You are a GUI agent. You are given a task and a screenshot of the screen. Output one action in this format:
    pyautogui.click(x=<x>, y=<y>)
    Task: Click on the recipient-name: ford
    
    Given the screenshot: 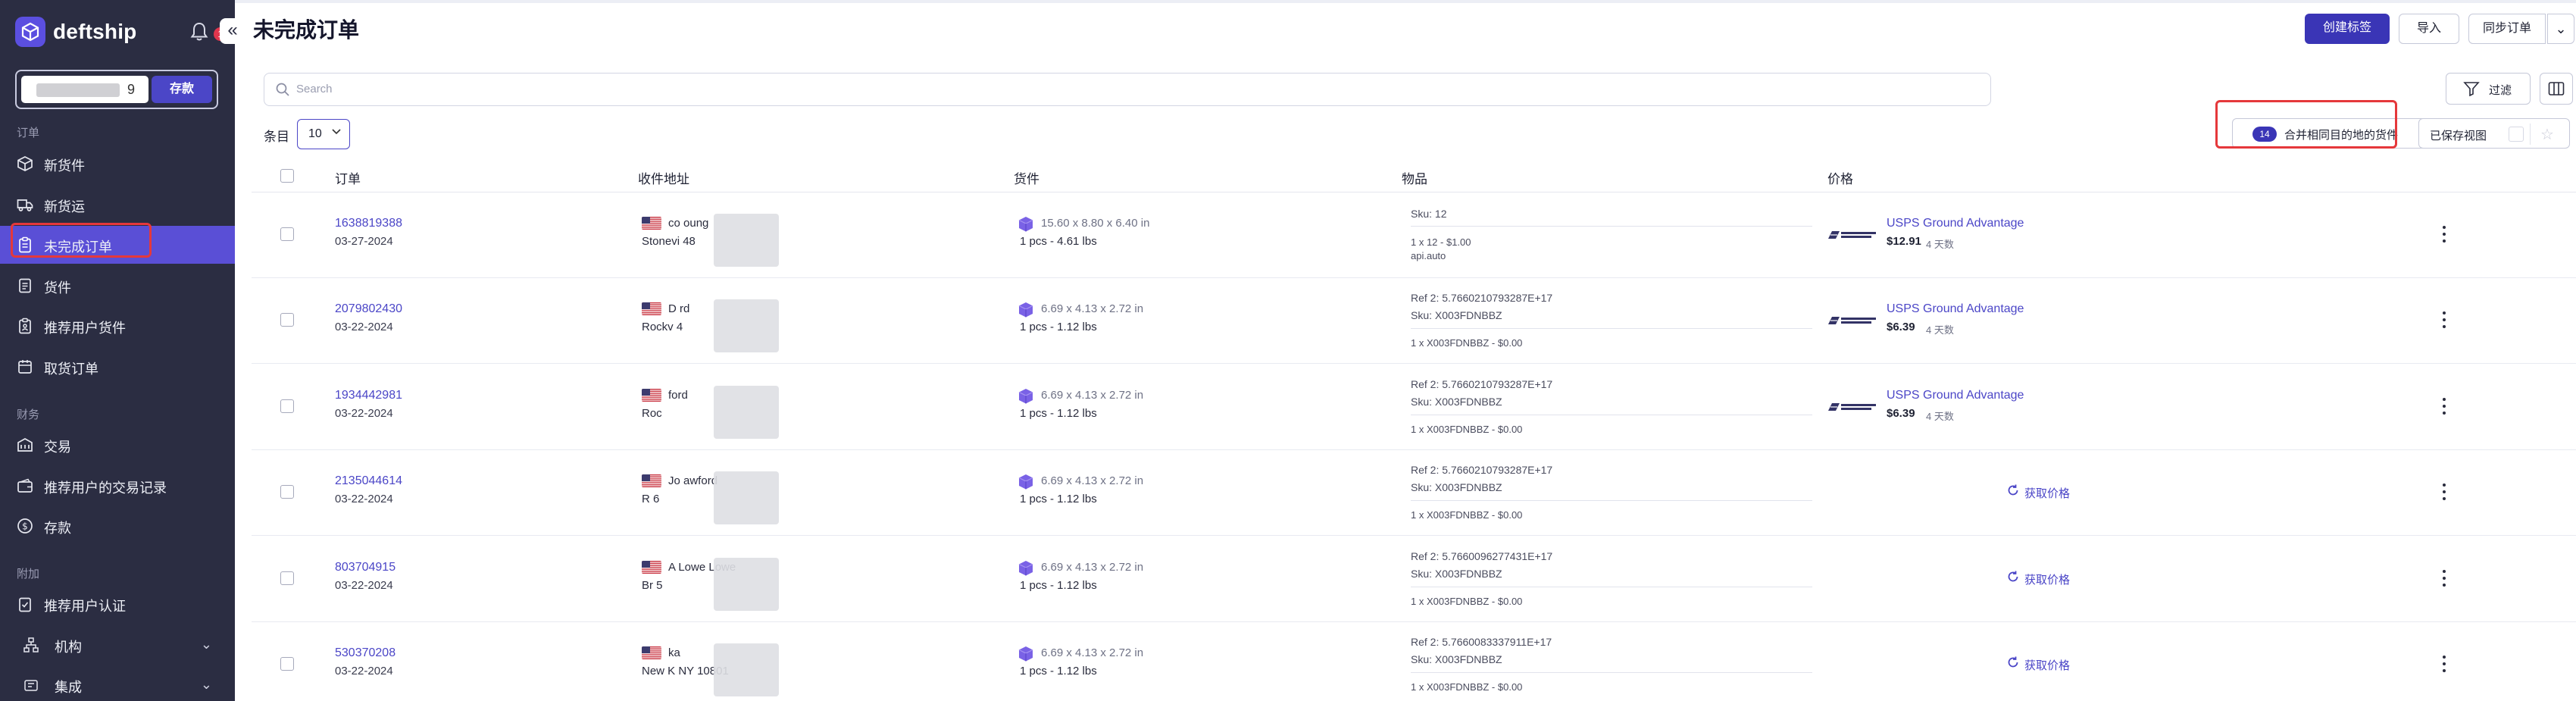 What is the action you would take?
    pyautogui.click(x=678, y=395)
    